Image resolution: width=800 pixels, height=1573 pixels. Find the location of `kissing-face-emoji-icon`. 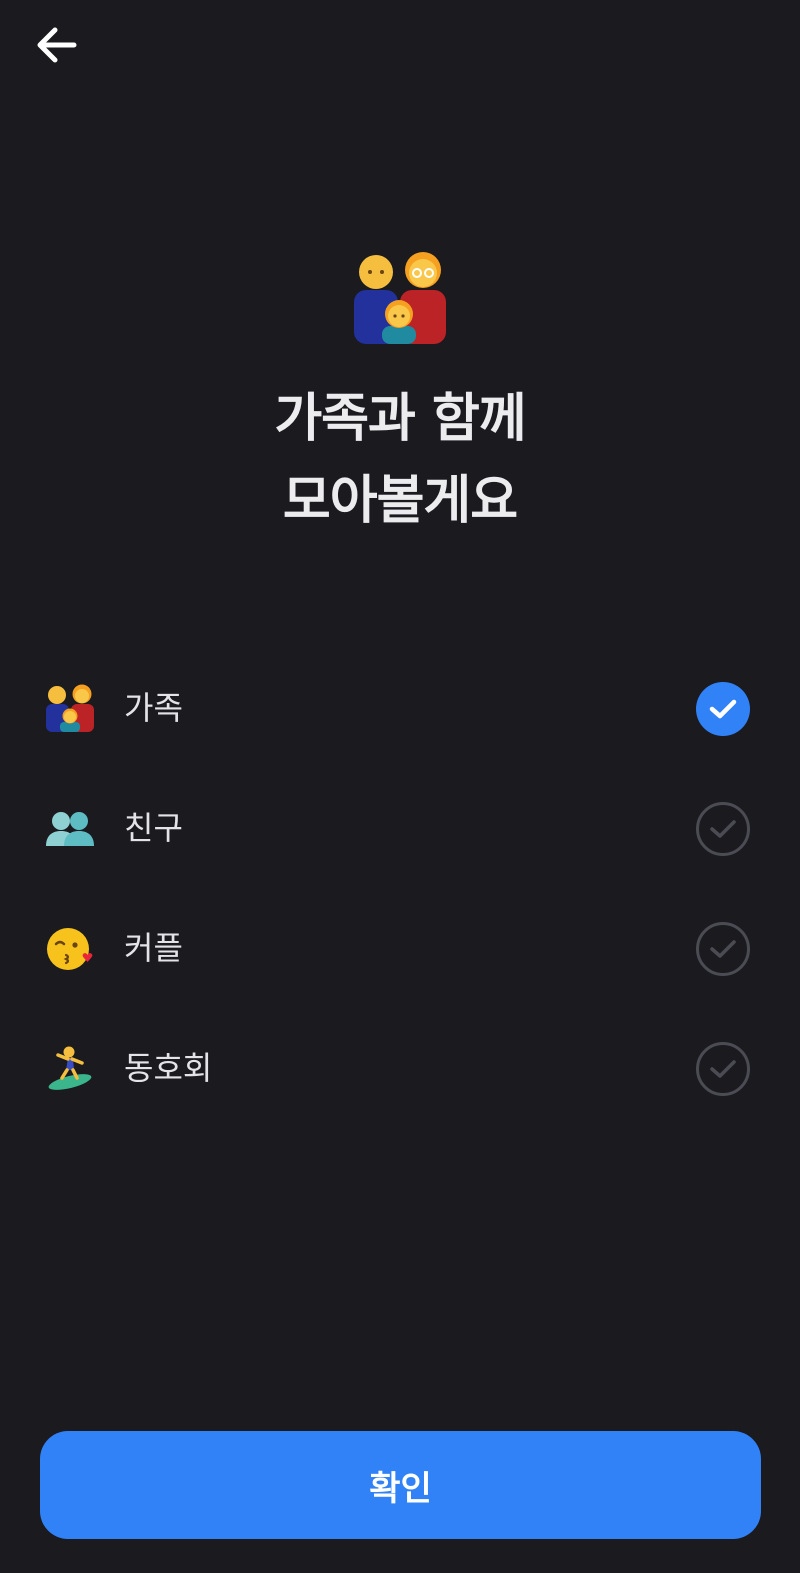

kissing-face-emoji-icon is located at coordinates (70, 949).